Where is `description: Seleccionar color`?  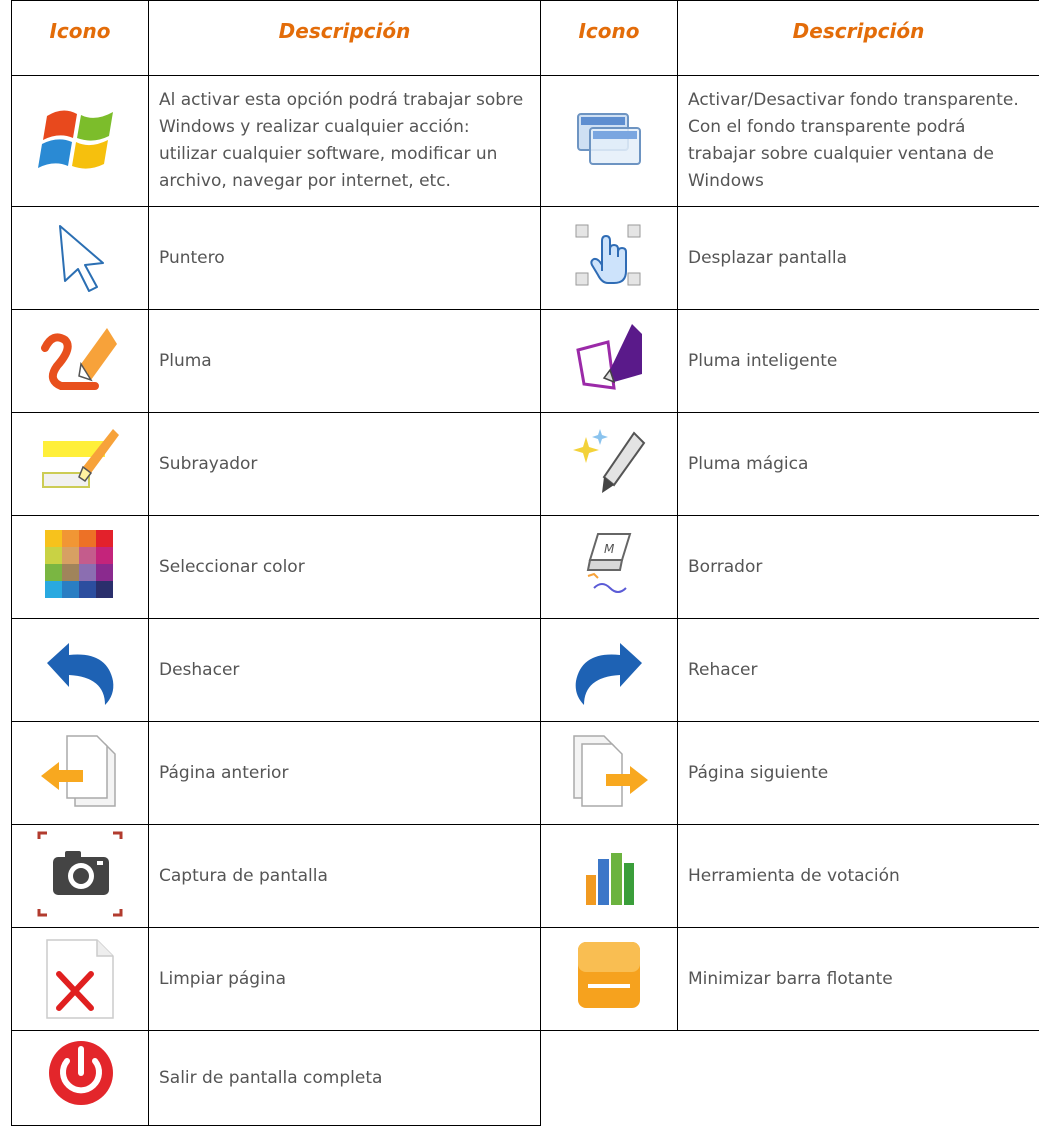
description: Seleccionar color is located at coordinates (344, 567).